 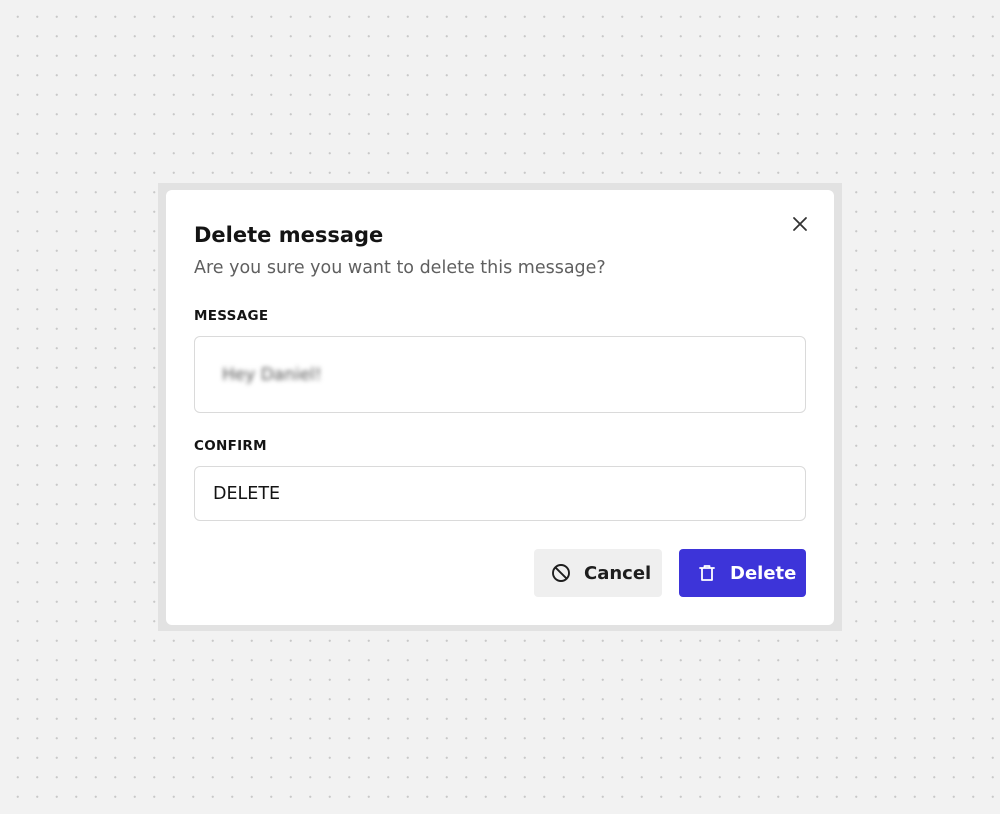 What do you see at coordinates (500, 493) in the screenshot?
I see `confirm-input` at bounding box center [500, 493].